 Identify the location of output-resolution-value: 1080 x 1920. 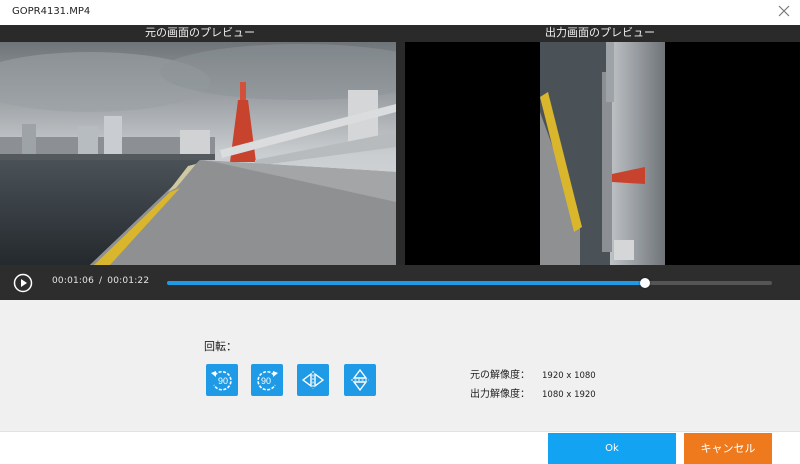
(569, 395).